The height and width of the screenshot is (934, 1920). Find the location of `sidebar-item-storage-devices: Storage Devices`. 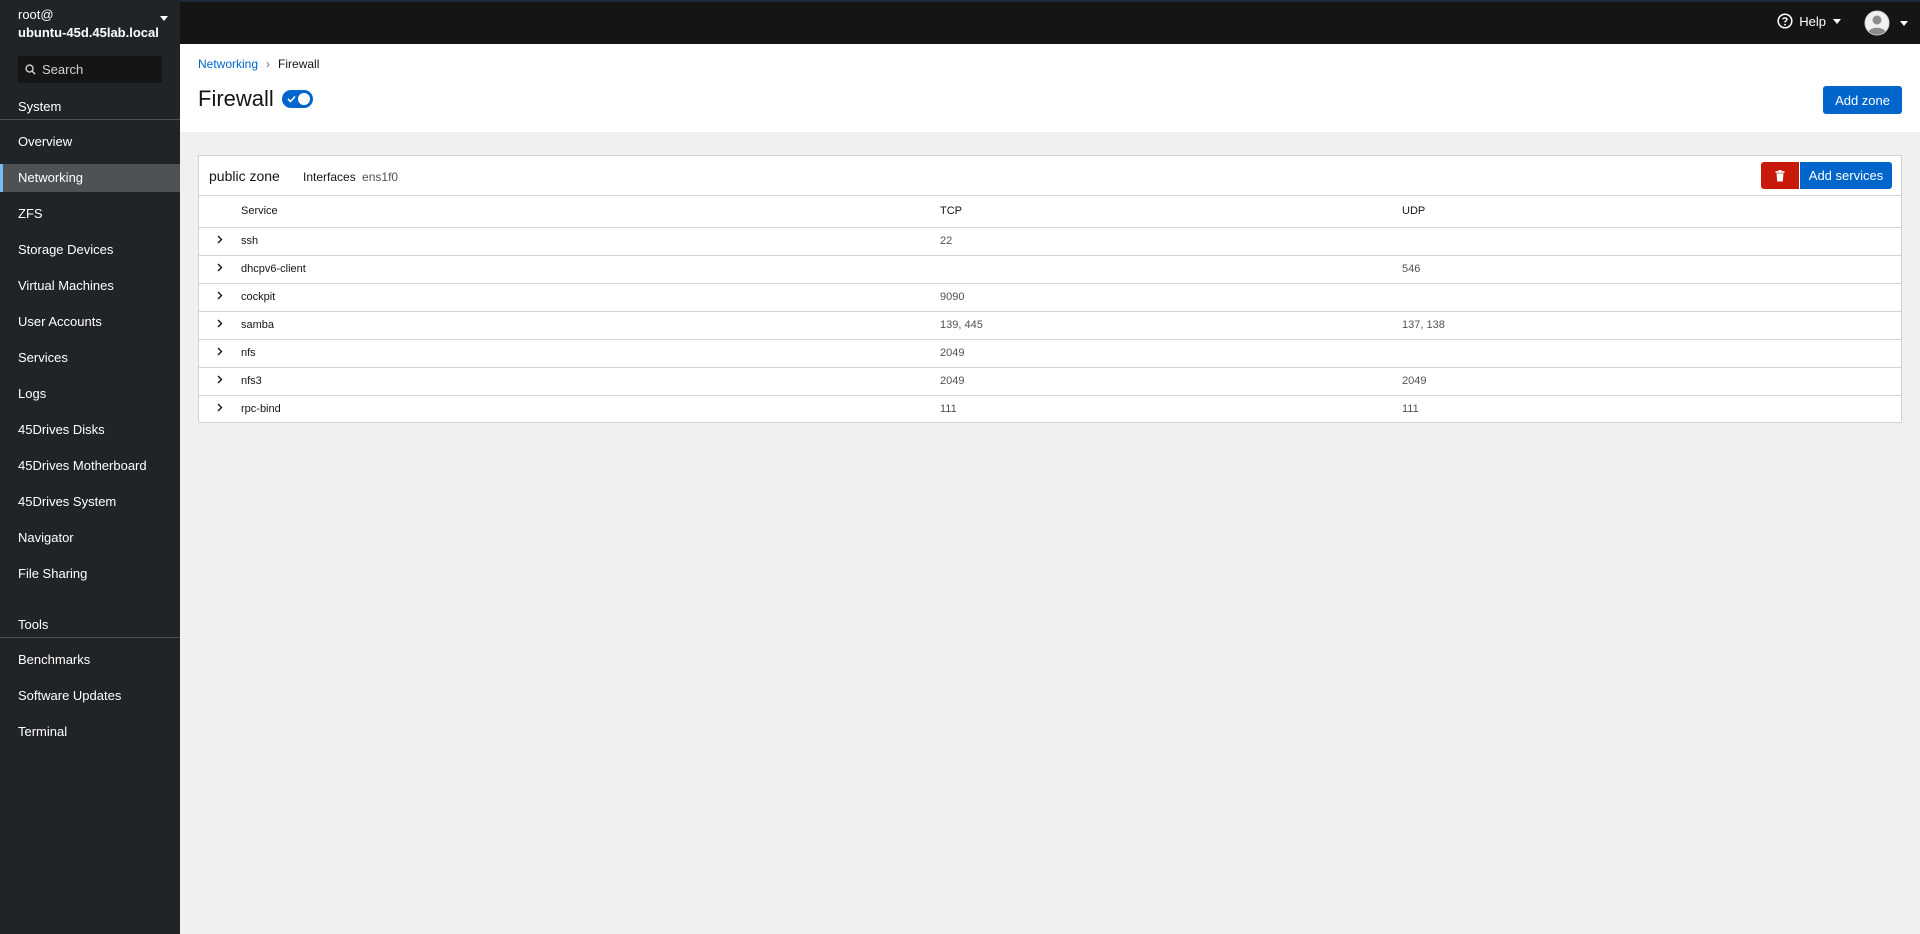

sidebar-item-storage-devices: Storage Devices is located at coordinates (90, 250).